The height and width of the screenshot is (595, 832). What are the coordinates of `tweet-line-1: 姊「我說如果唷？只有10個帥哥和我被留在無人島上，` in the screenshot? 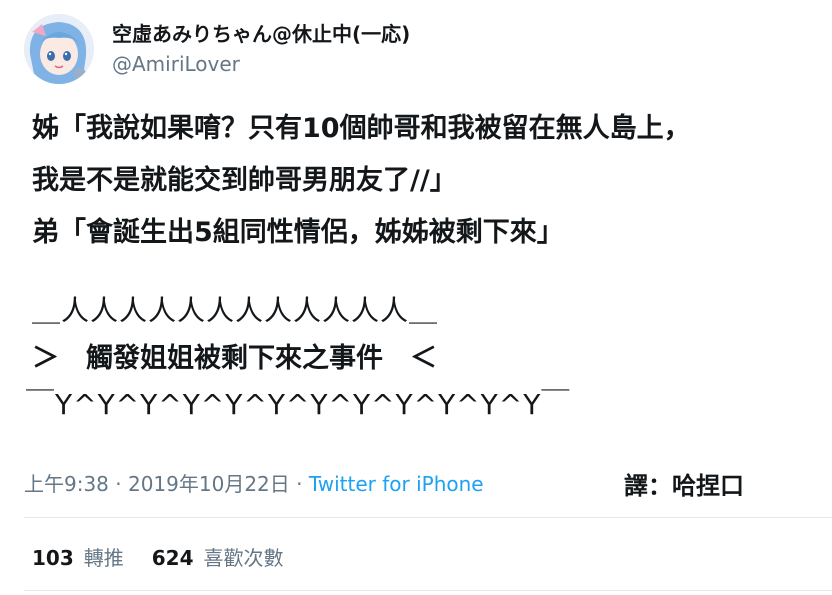 It's located at (361, 128).